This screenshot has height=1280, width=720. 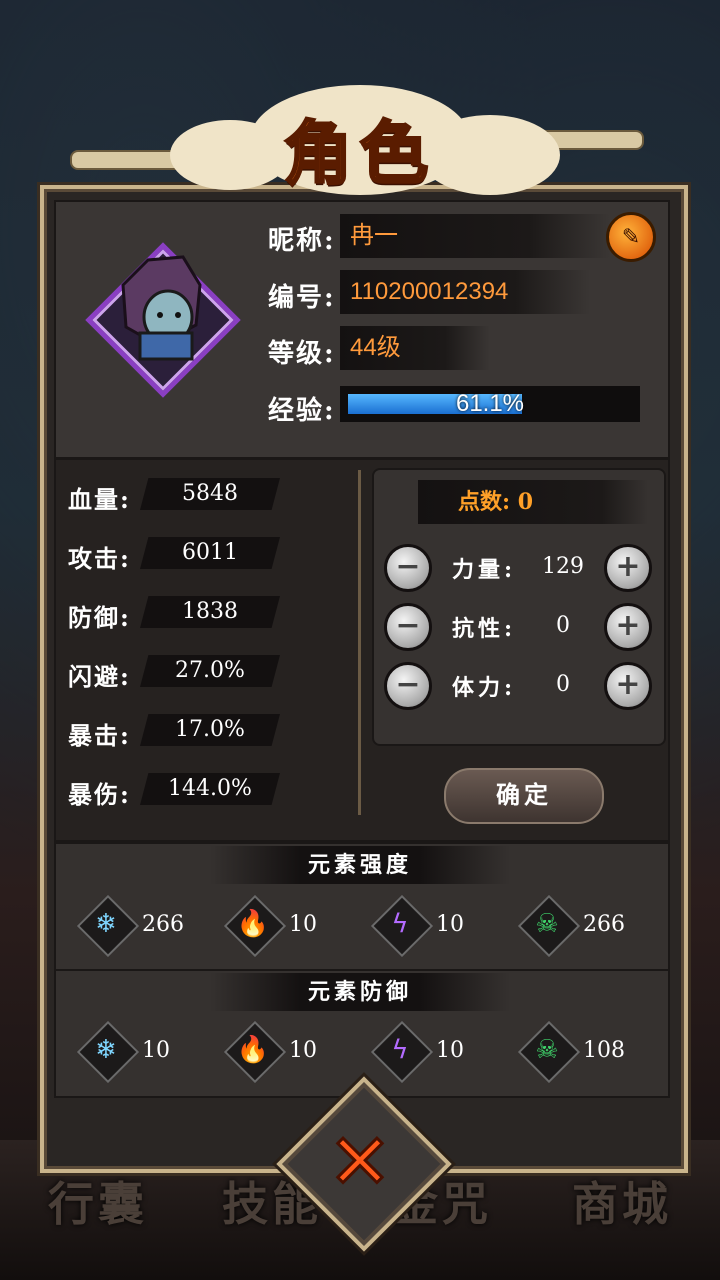 What do you see at coordinates (484, 570) in the screenshot?
I see `strength-label: 力量:` at bounding box center [484, 570].